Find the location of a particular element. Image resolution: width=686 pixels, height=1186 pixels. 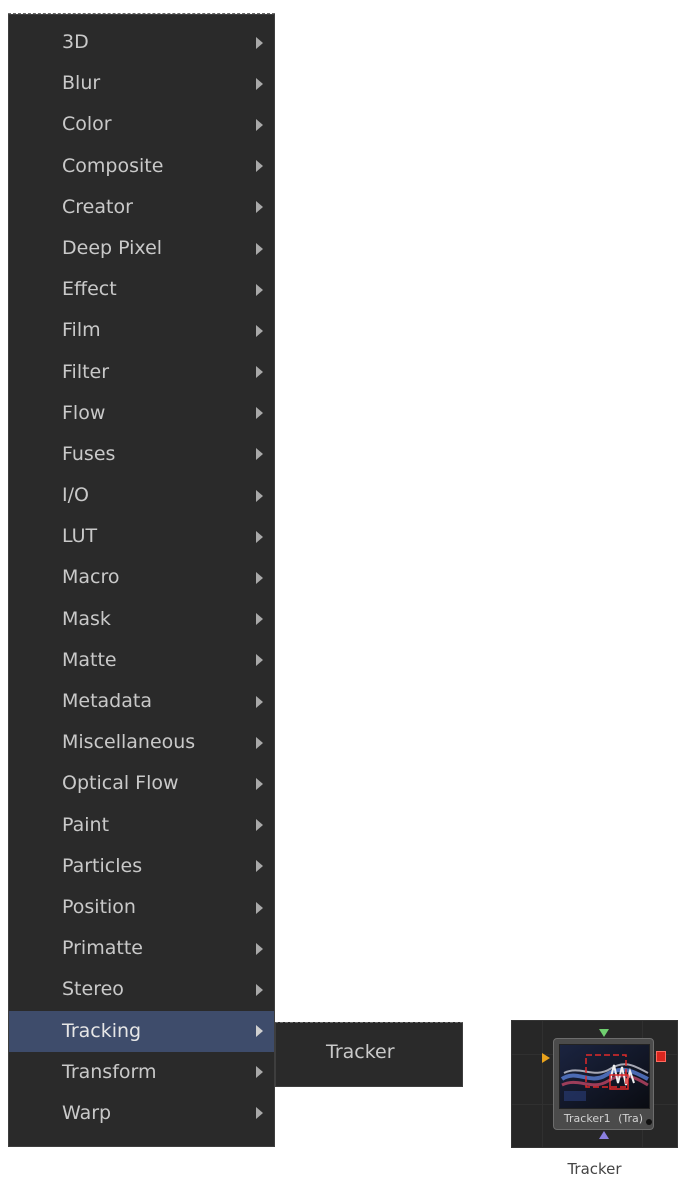

menu-item-label: Color is located at coordinates (87, 124).